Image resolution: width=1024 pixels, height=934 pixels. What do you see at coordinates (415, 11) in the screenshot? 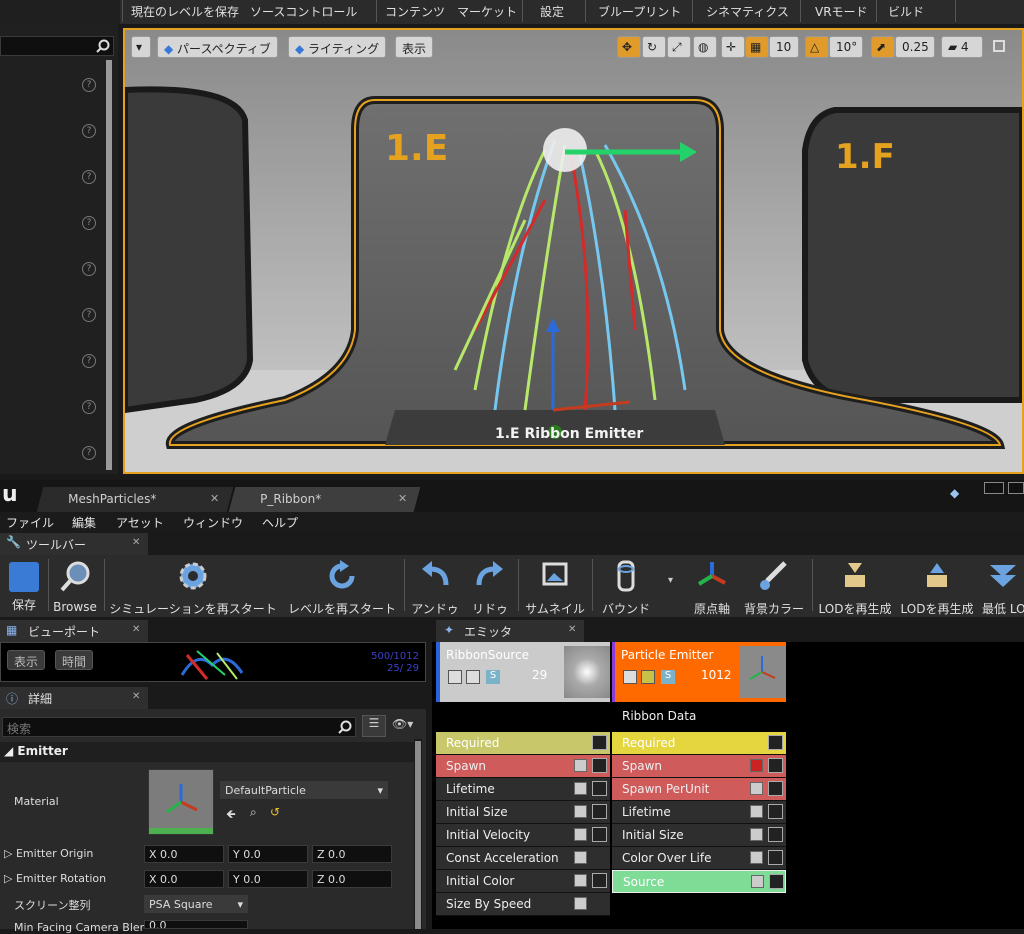
I see `content-button: コンテンツ` at bounding box center [415, 11].